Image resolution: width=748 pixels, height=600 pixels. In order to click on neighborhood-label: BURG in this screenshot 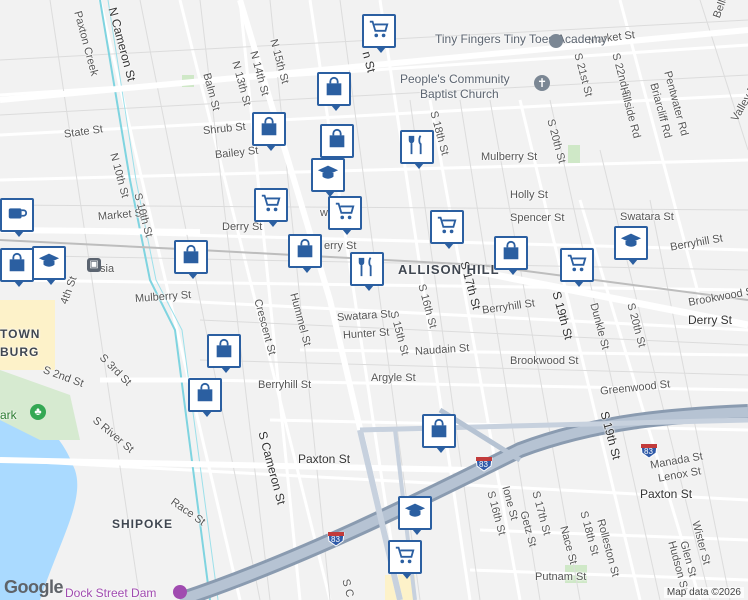, I will do `click(20, 352)`.